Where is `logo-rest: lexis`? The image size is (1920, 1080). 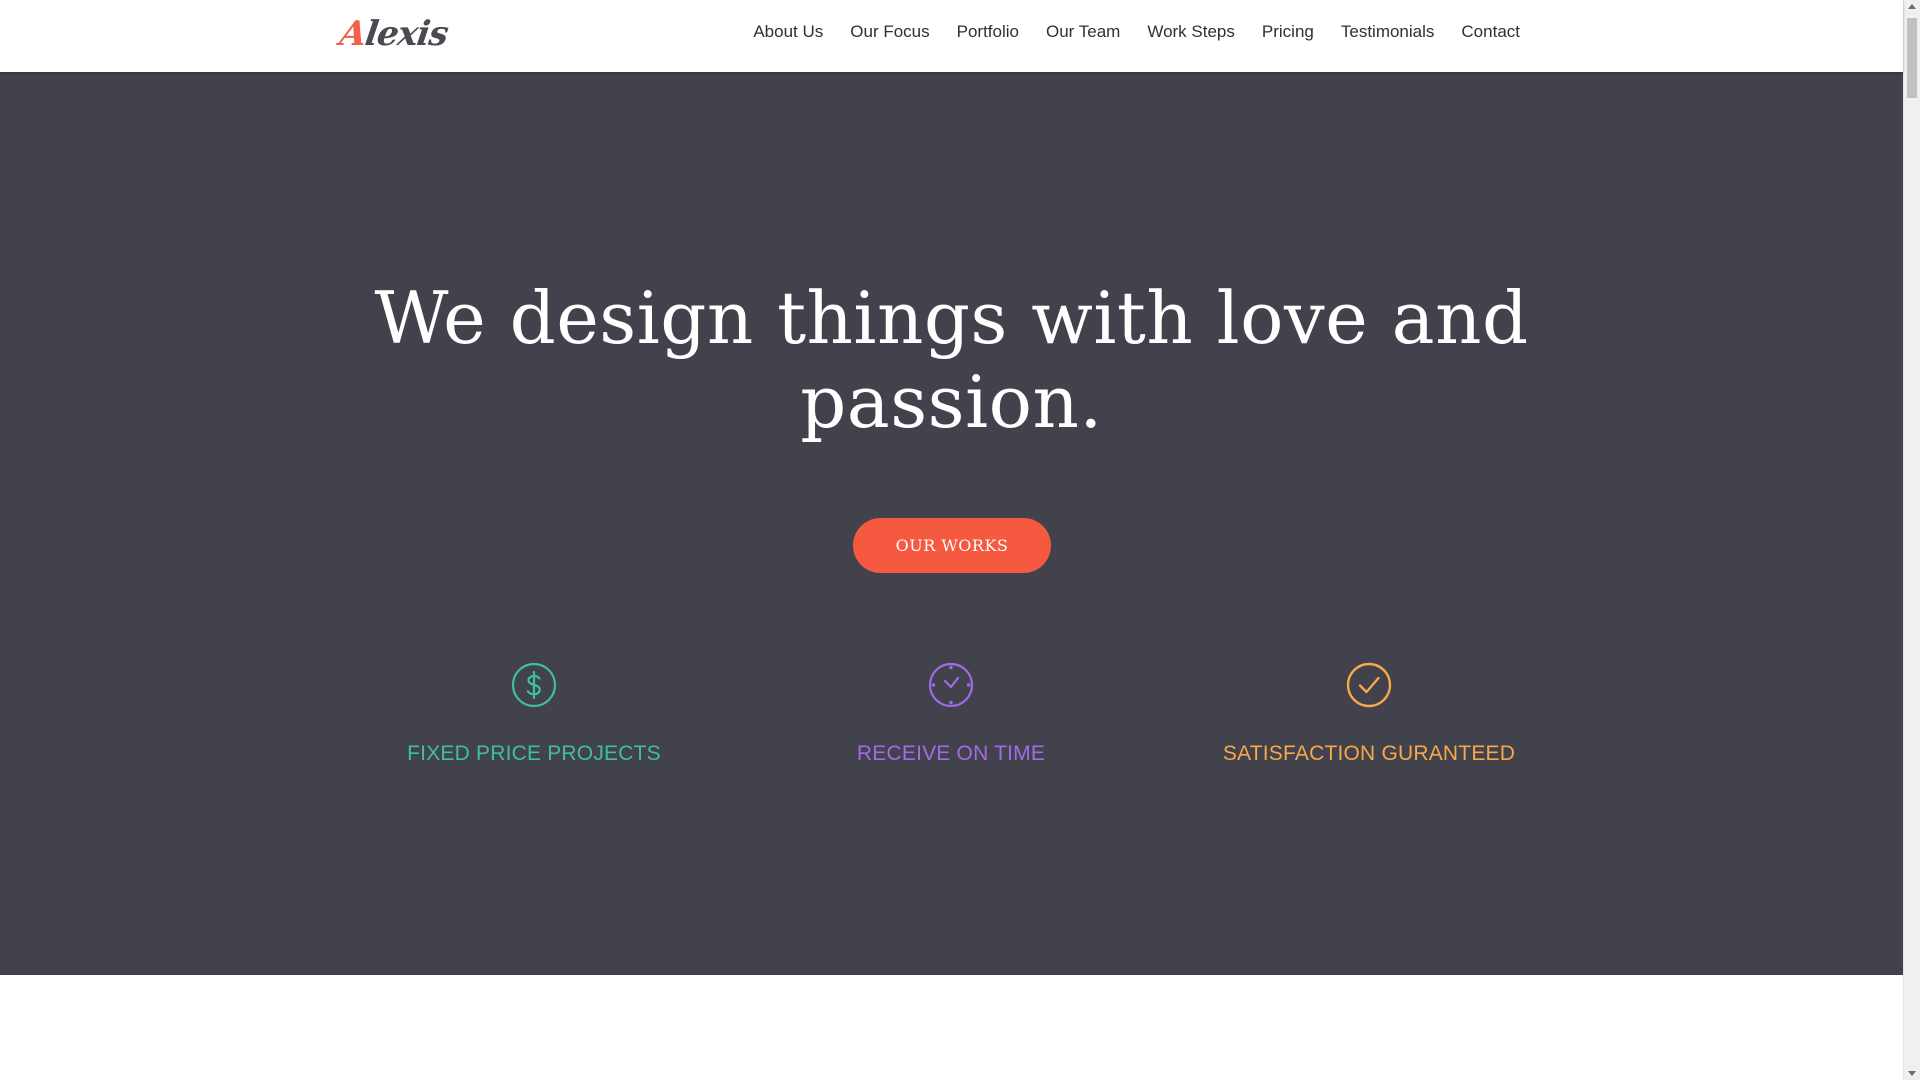 logo-rest: lexis is located at coordinates (406, 34).